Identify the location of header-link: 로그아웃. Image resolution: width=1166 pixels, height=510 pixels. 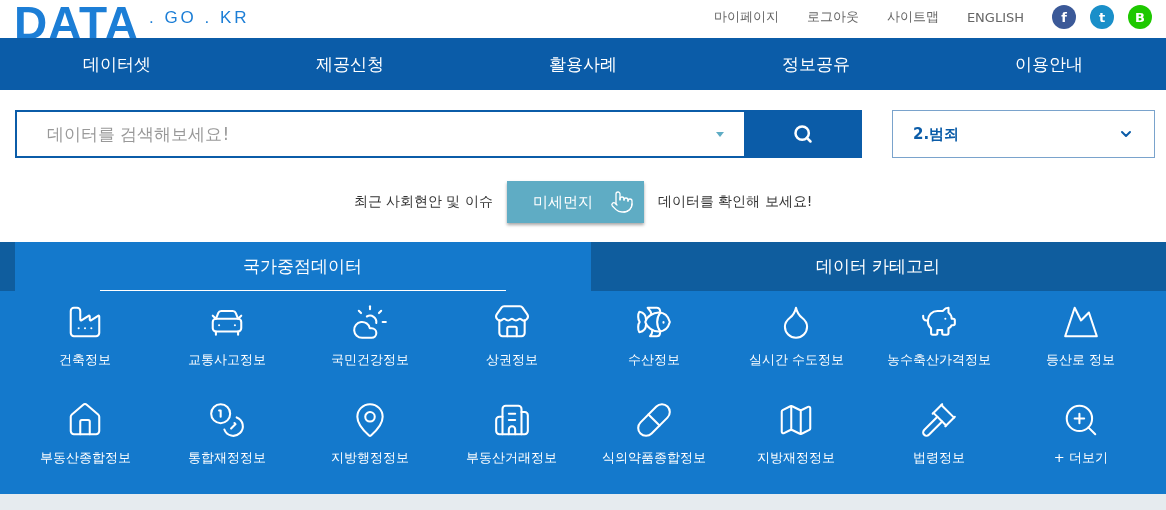
(832, 17).